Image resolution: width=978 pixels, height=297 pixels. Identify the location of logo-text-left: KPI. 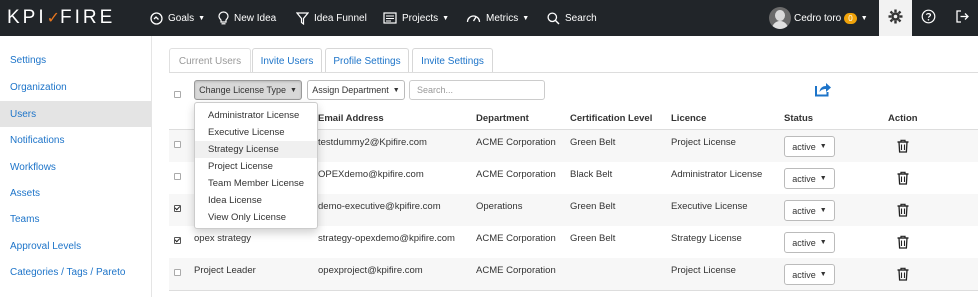
(27, 17).